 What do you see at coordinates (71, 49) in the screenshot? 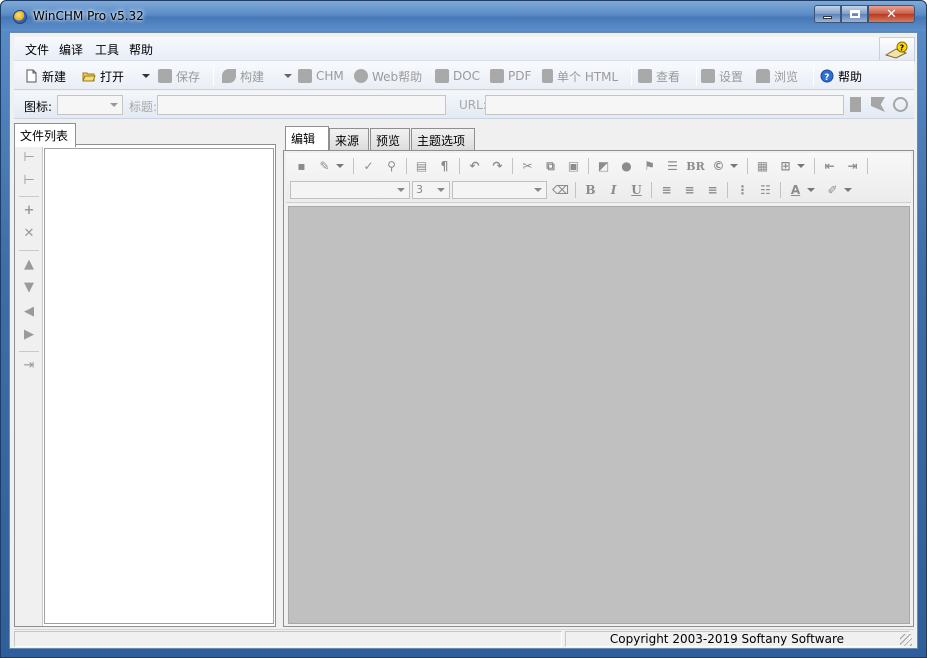
I see `menu-compile: 编译` at bounding box center [71, 49].